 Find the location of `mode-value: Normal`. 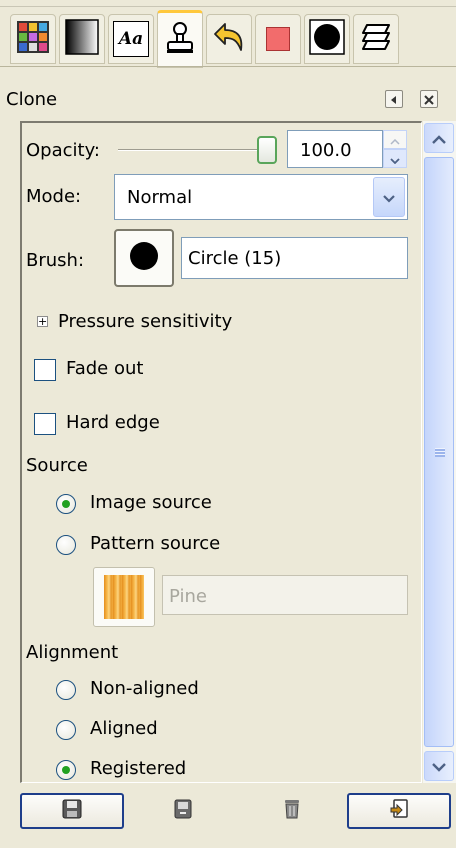

mode-value: Normal is located at coordinates (160, 197).